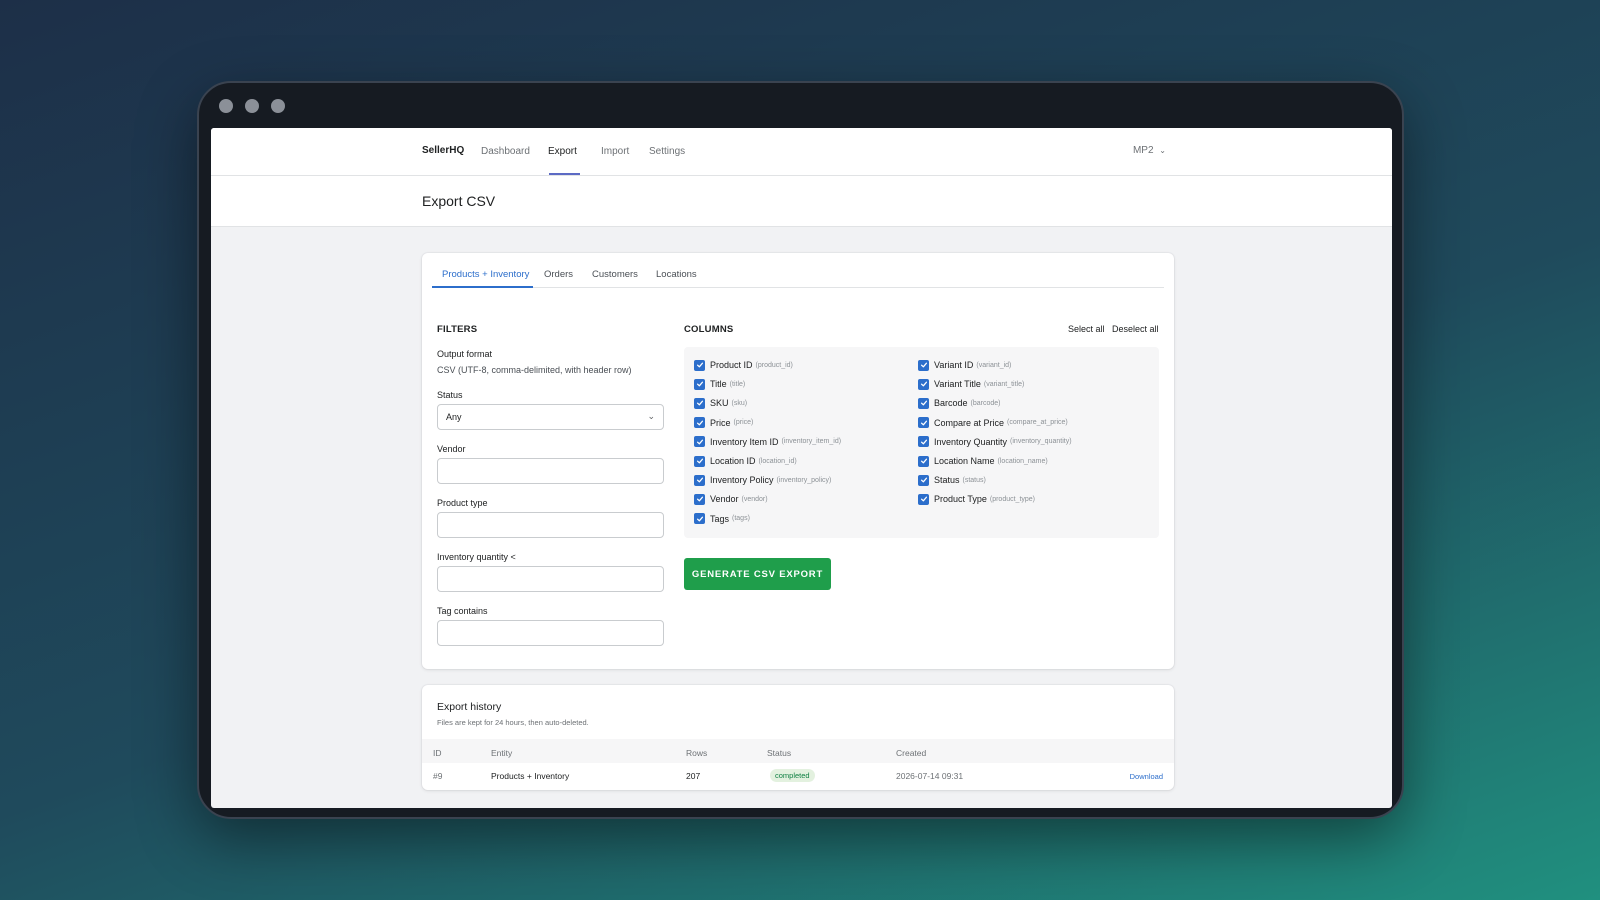 The image size is (1600, 900). I want to click on column-checkbox-item: Vendor (vendor), so click(731, 499).